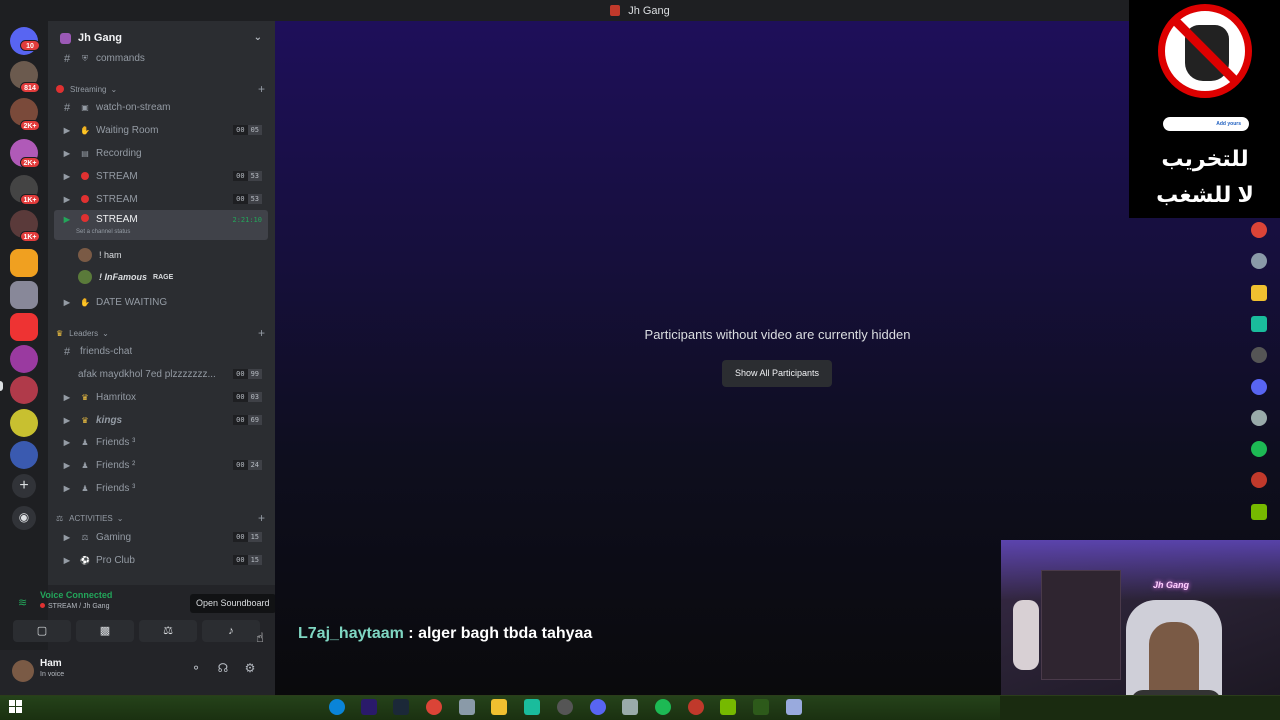 The image size is (1280, 720). What do you see at coordinates (231, 631) in the screenshot?
I see `soundboard-button: ♪` at bounding box center [231, 631].